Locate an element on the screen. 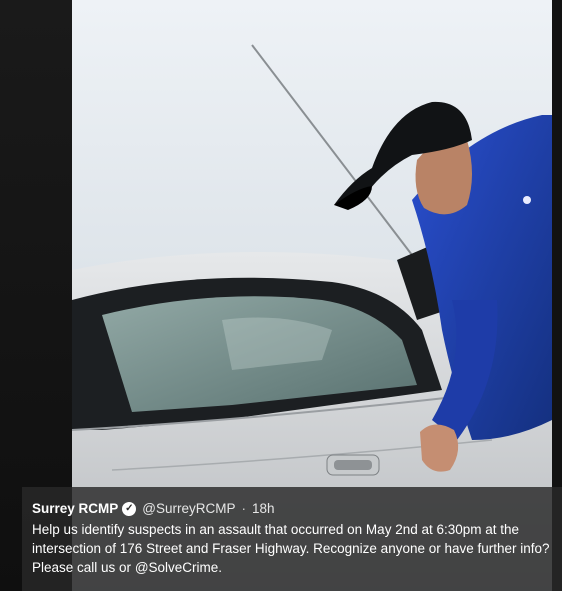 This screenshot has height=591, width=562. tweet-time: 18h is located at coordinates (263, 508).